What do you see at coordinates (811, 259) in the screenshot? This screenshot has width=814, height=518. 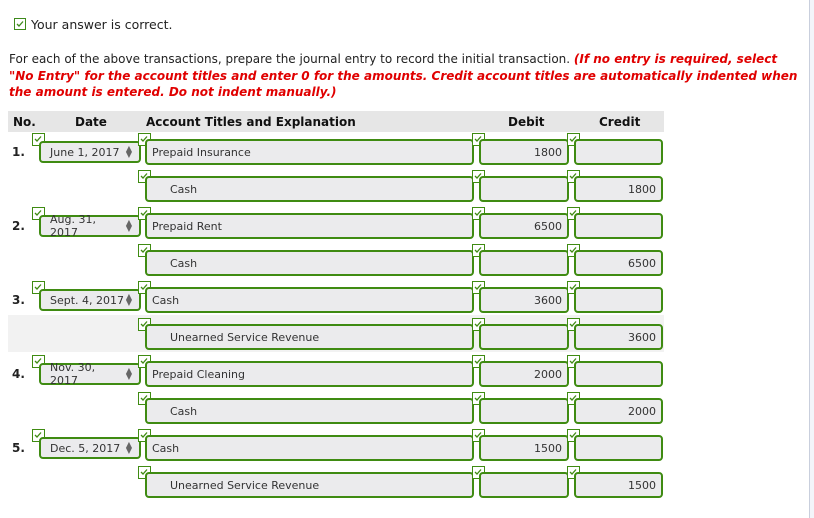 I see `page-scrollbar-edge` at bounding box center [811, 259].